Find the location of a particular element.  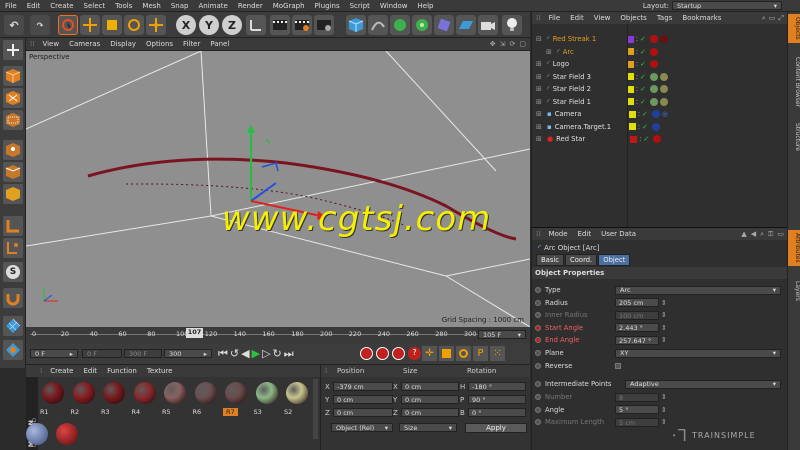

material-label: R5 is located at coordinates (166, 412).